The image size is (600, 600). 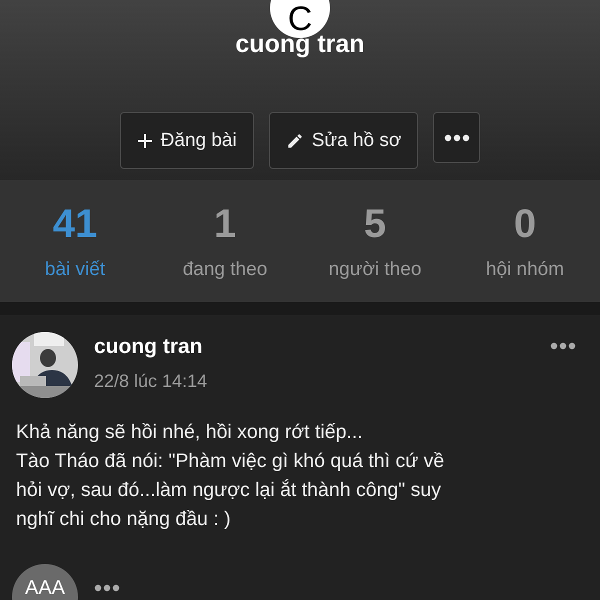 I want to click on edit-profile-button: Sửa hồ sơ, so click(x=343, y=141).